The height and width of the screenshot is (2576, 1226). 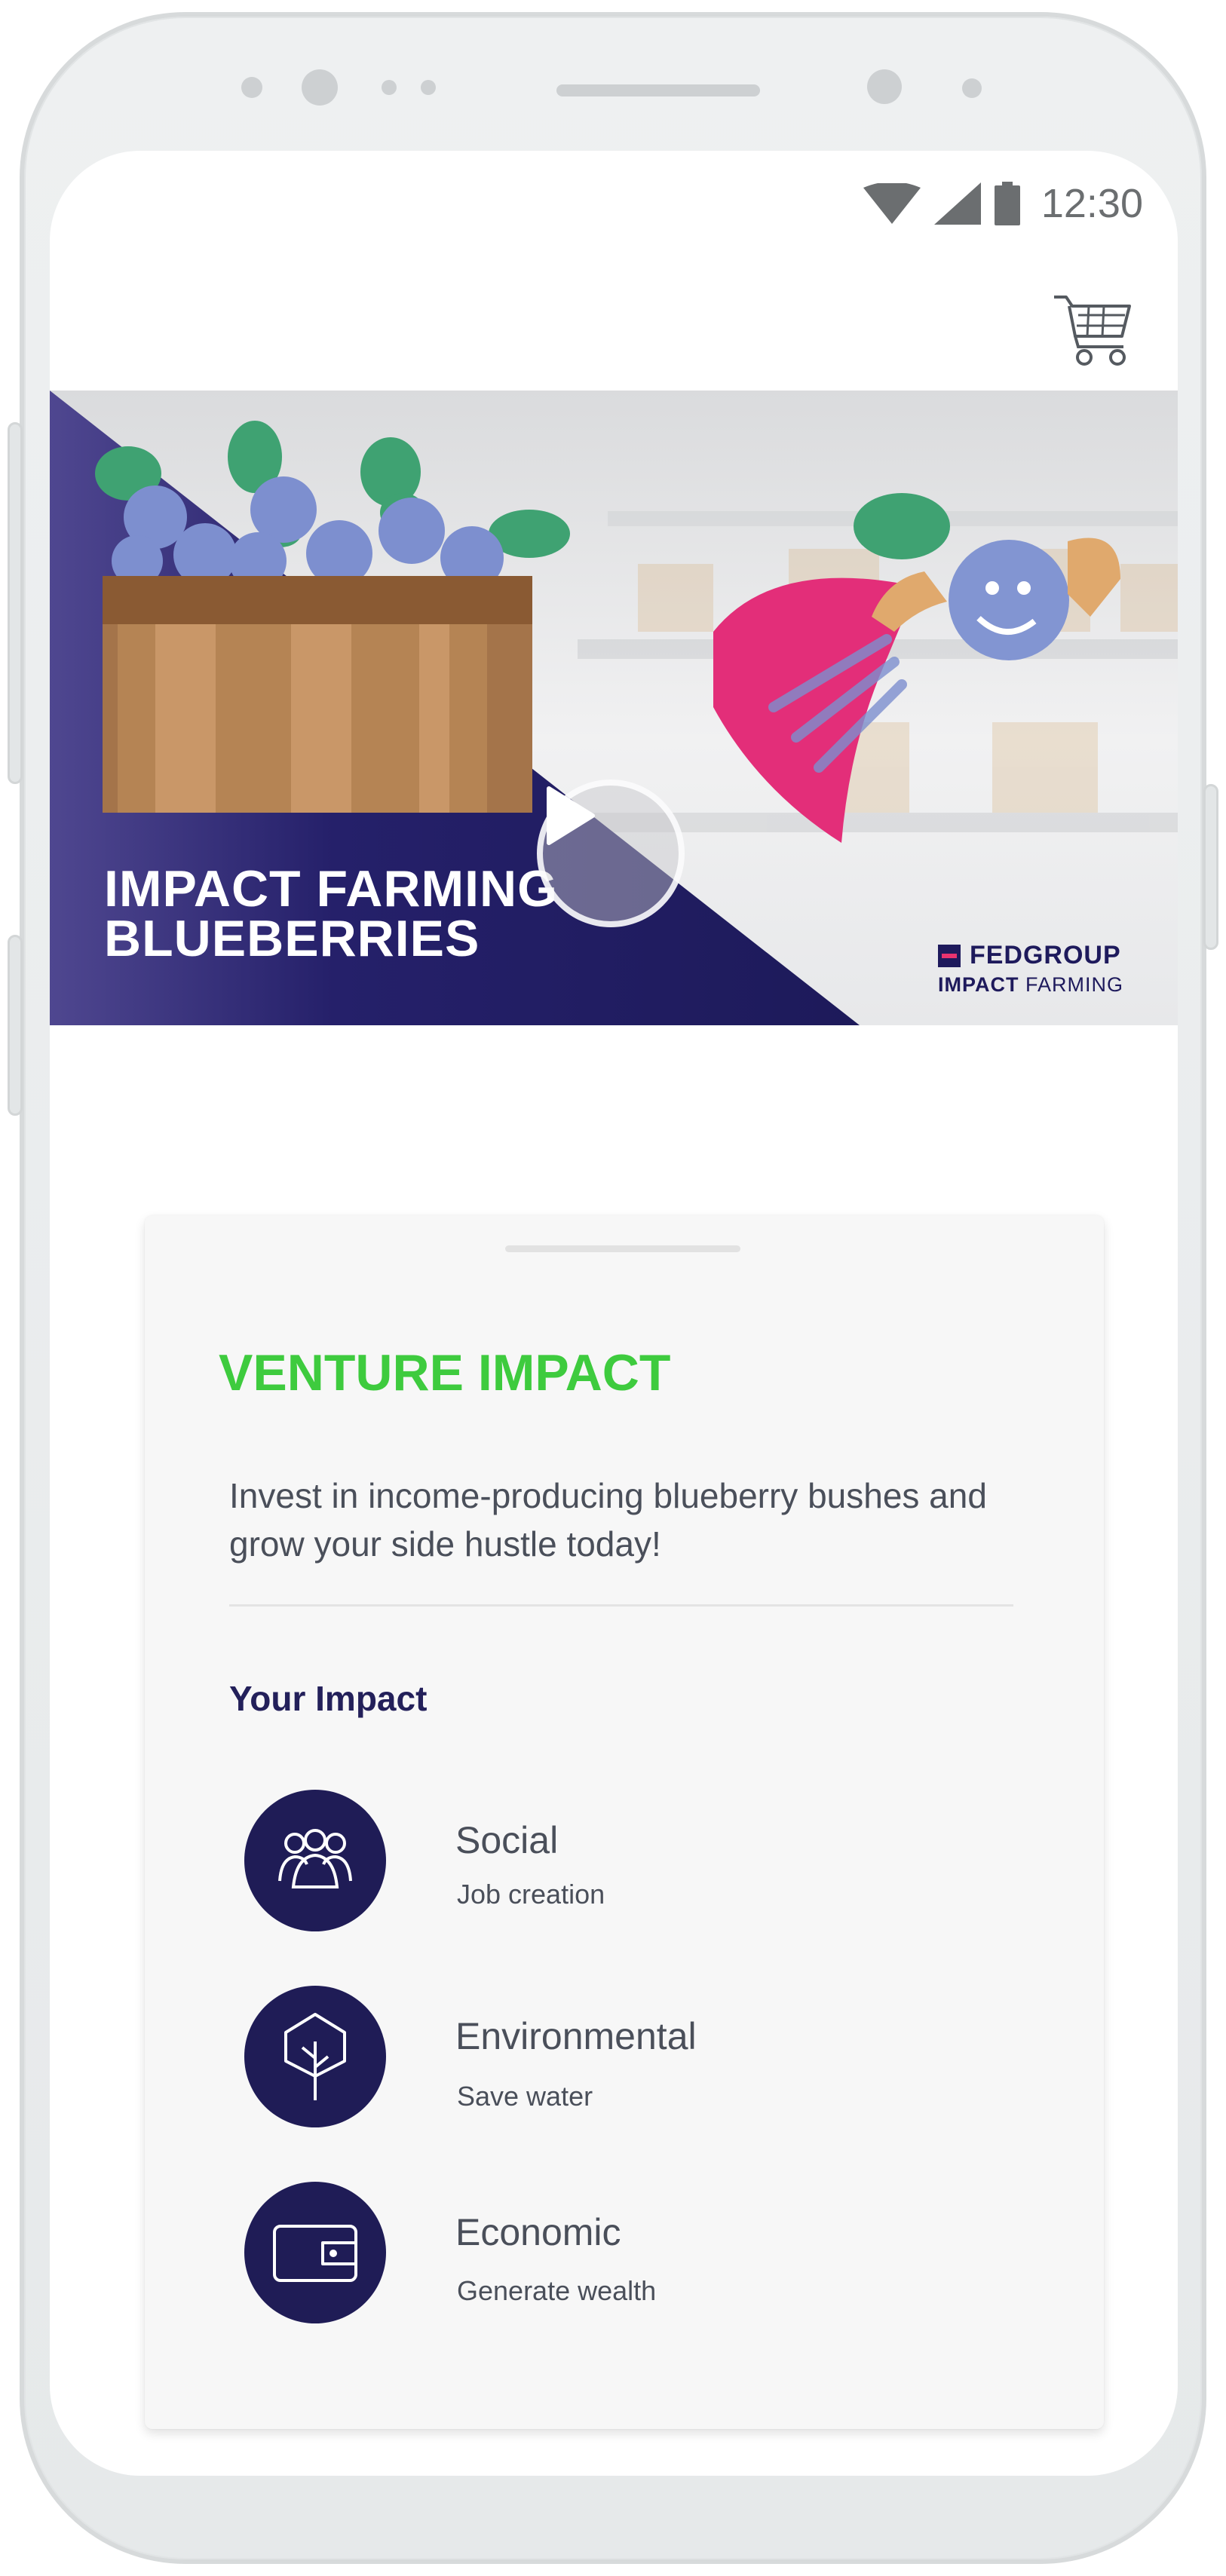 I want to click on earpiece-speaker, so click(x=658, y=90).